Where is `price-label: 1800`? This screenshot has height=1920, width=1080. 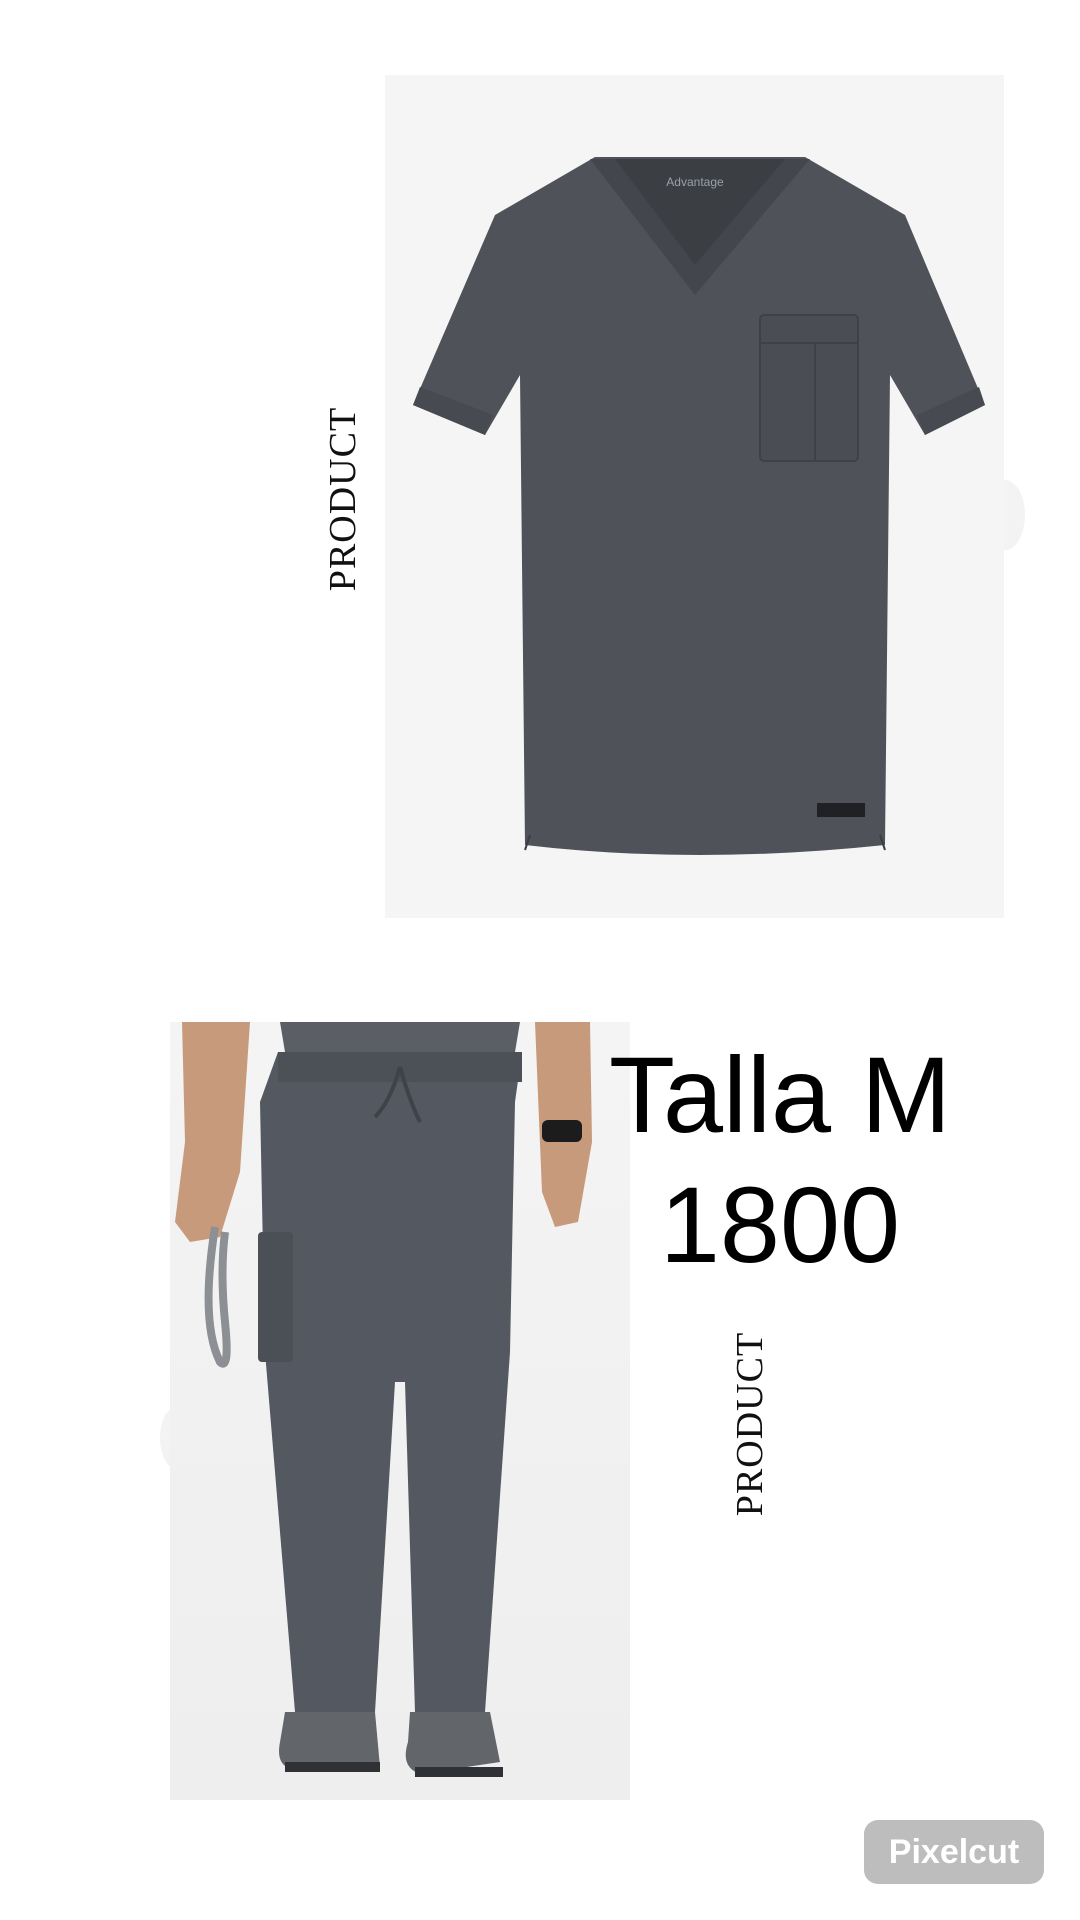
price-label: 1800 is located at coordinates (780, 1224).